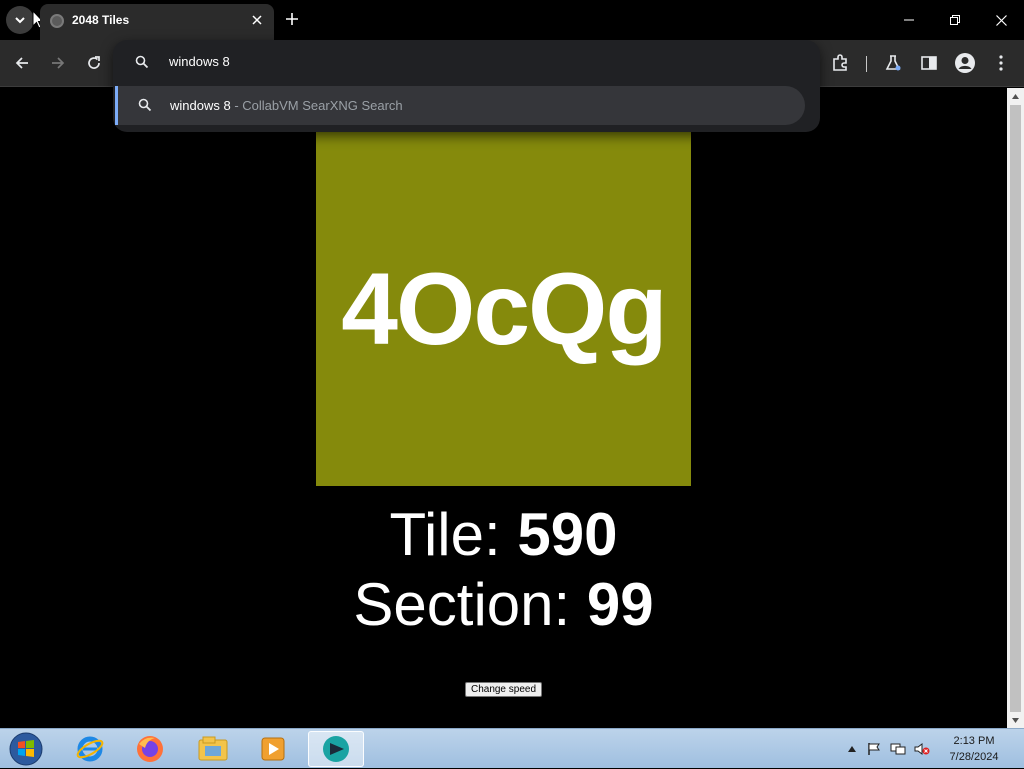 The height and width of the screenshot is (769, 1024). I want to click on page-scrollbar, so click(1015, 408).